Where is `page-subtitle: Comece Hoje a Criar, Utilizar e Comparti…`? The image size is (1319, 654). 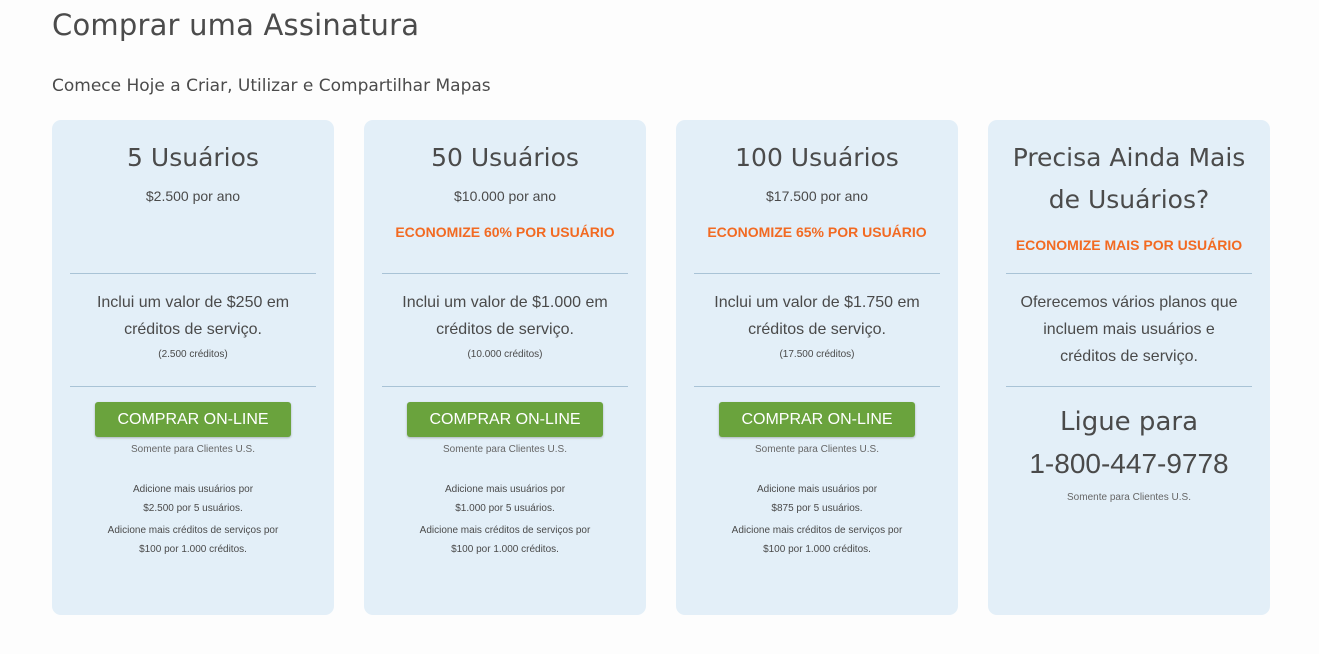
page-subtitle: Comece Hoje a Criar, Utilizar e Comparti… is located at coordinates (271, 86).